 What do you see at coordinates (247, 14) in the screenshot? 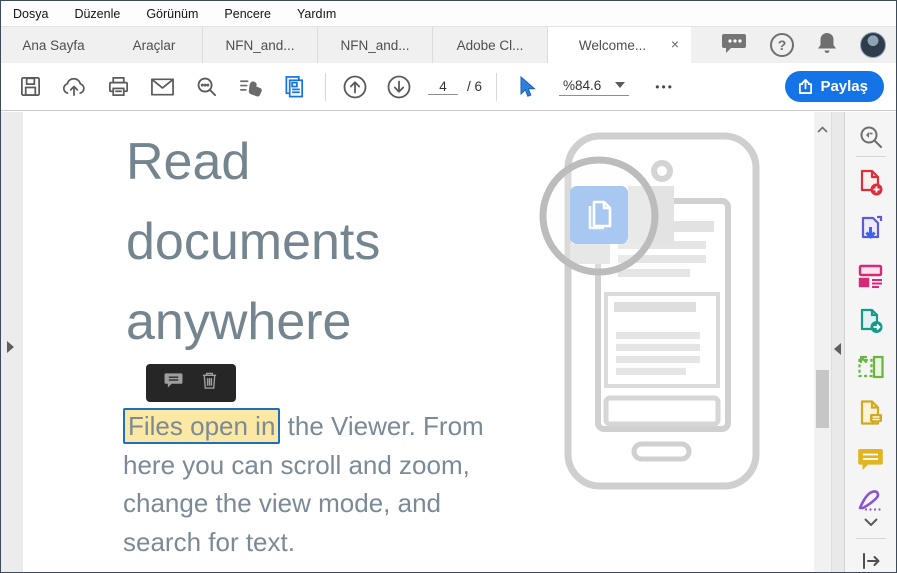
I see `menu-pencere: Pencere` at bounding box center [247, 14].